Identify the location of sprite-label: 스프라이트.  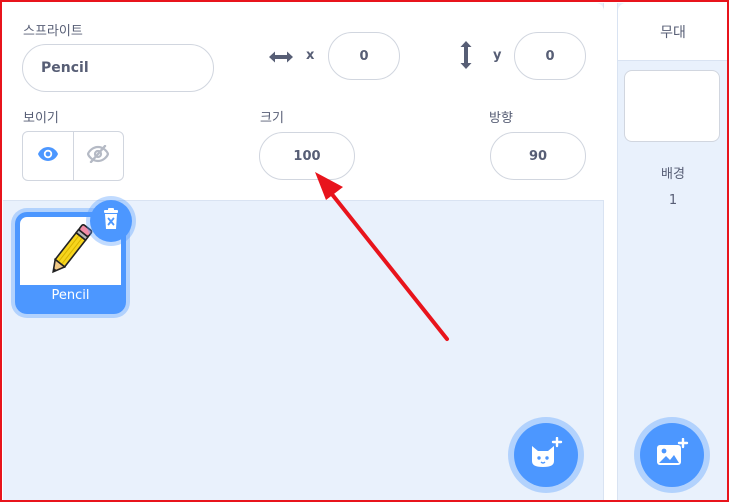
(53, 31).